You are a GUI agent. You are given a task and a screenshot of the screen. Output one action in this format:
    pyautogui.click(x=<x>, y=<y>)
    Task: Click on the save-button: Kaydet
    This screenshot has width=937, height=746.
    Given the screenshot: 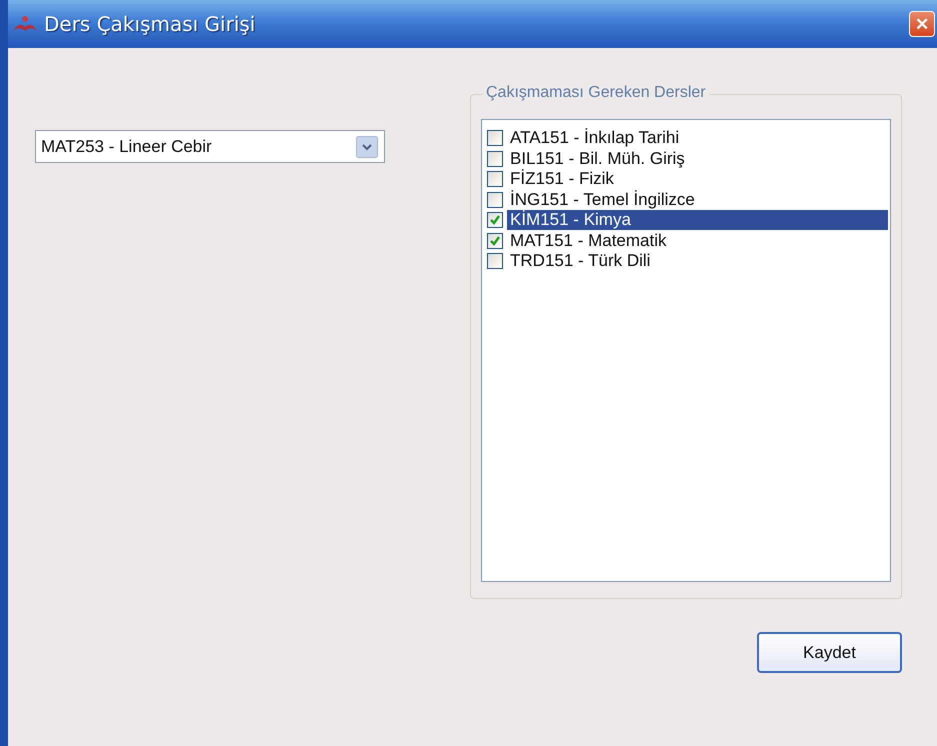 What is the action you would take?
    pyautogui.click(x=829, y=652)
    